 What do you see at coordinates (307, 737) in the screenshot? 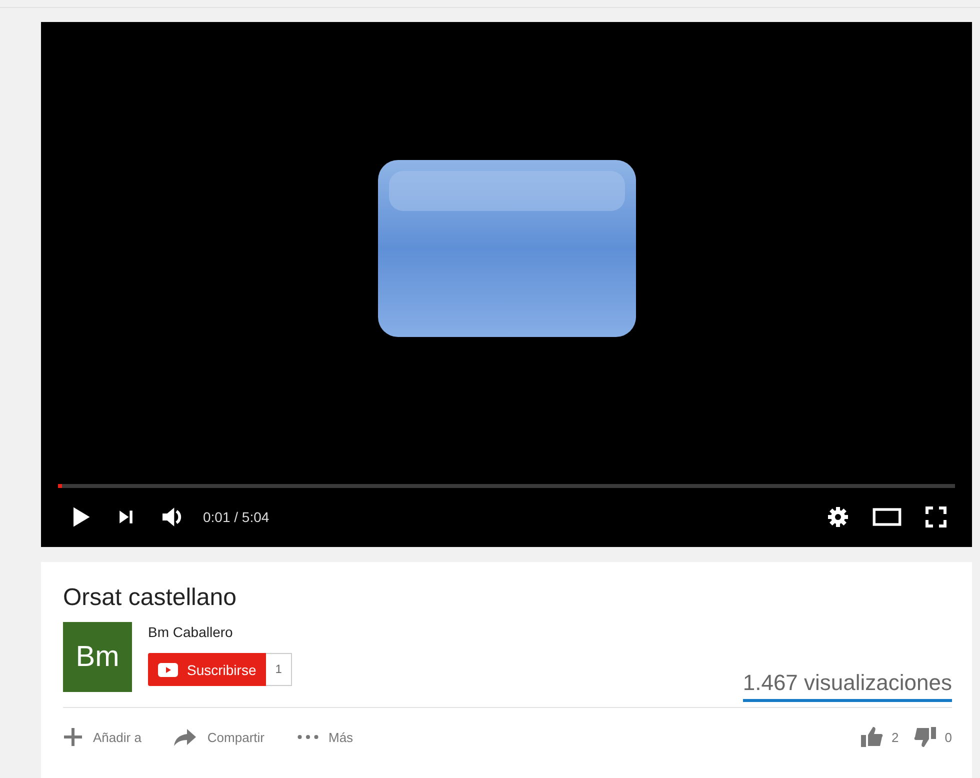
I see `dots-icon` at bounding box center [307, 737].